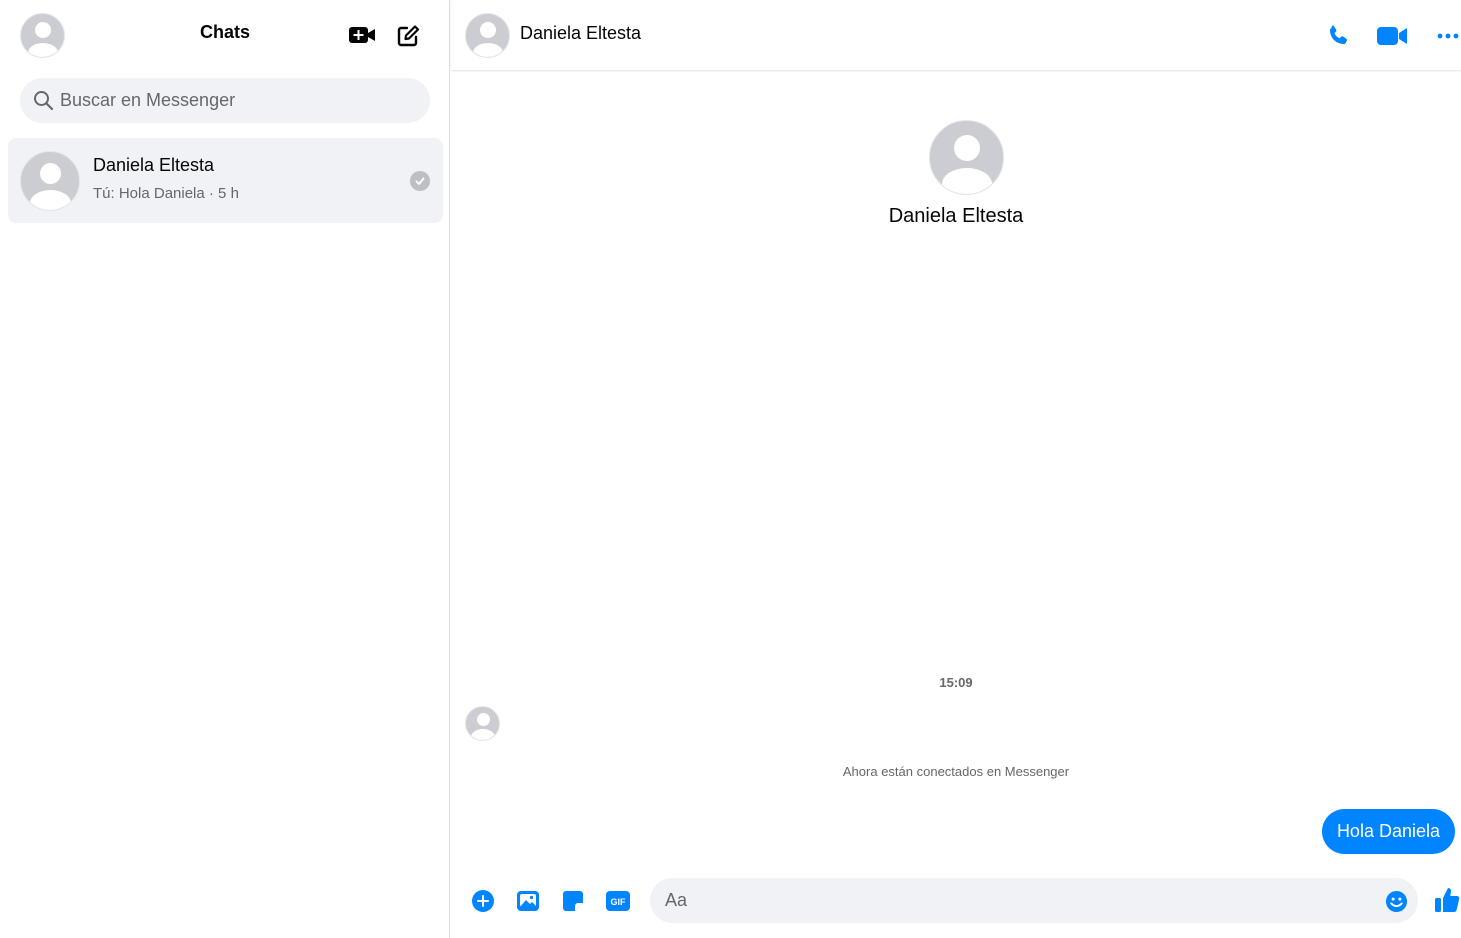 The image size is (1461, 938). I want to click on video-icon, so click(1392, 36).